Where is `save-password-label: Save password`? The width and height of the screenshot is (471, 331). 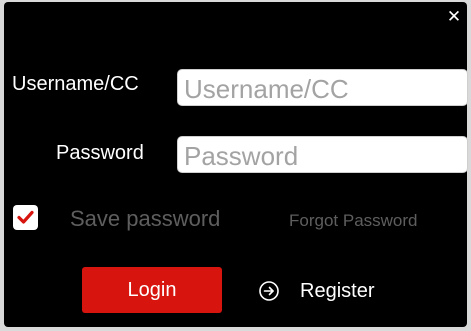 save-password-label: Save password is located at coordinates (145, 219).